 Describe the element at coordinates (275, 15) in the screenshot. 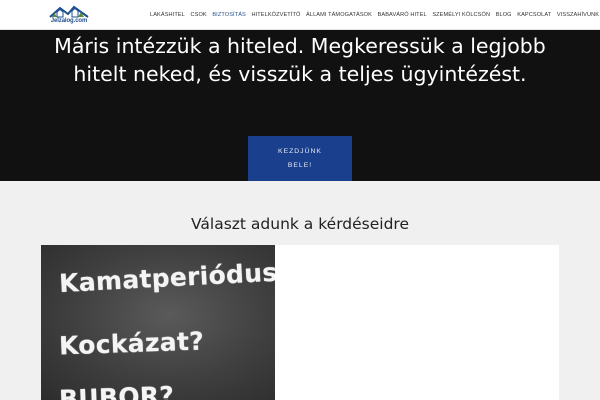

I see `nav-item-hitelközvetítő: HITELKÖZVETÍTŐ` at that location.